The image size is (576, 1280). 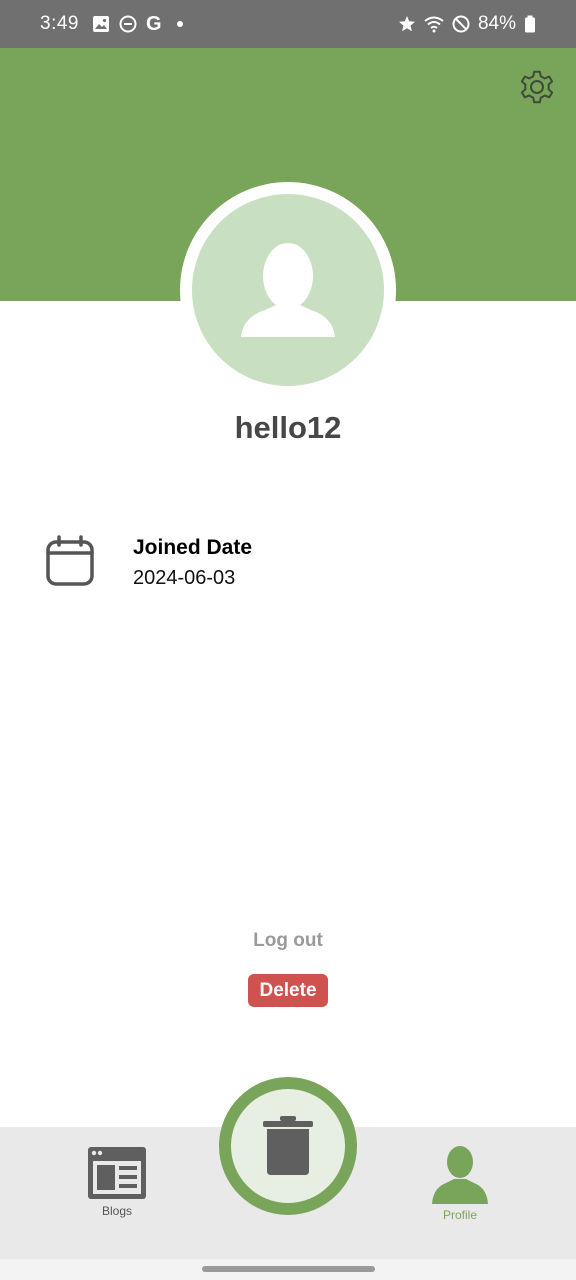 I want to click on home-gesture-bar, so click(x=288, y=1269).